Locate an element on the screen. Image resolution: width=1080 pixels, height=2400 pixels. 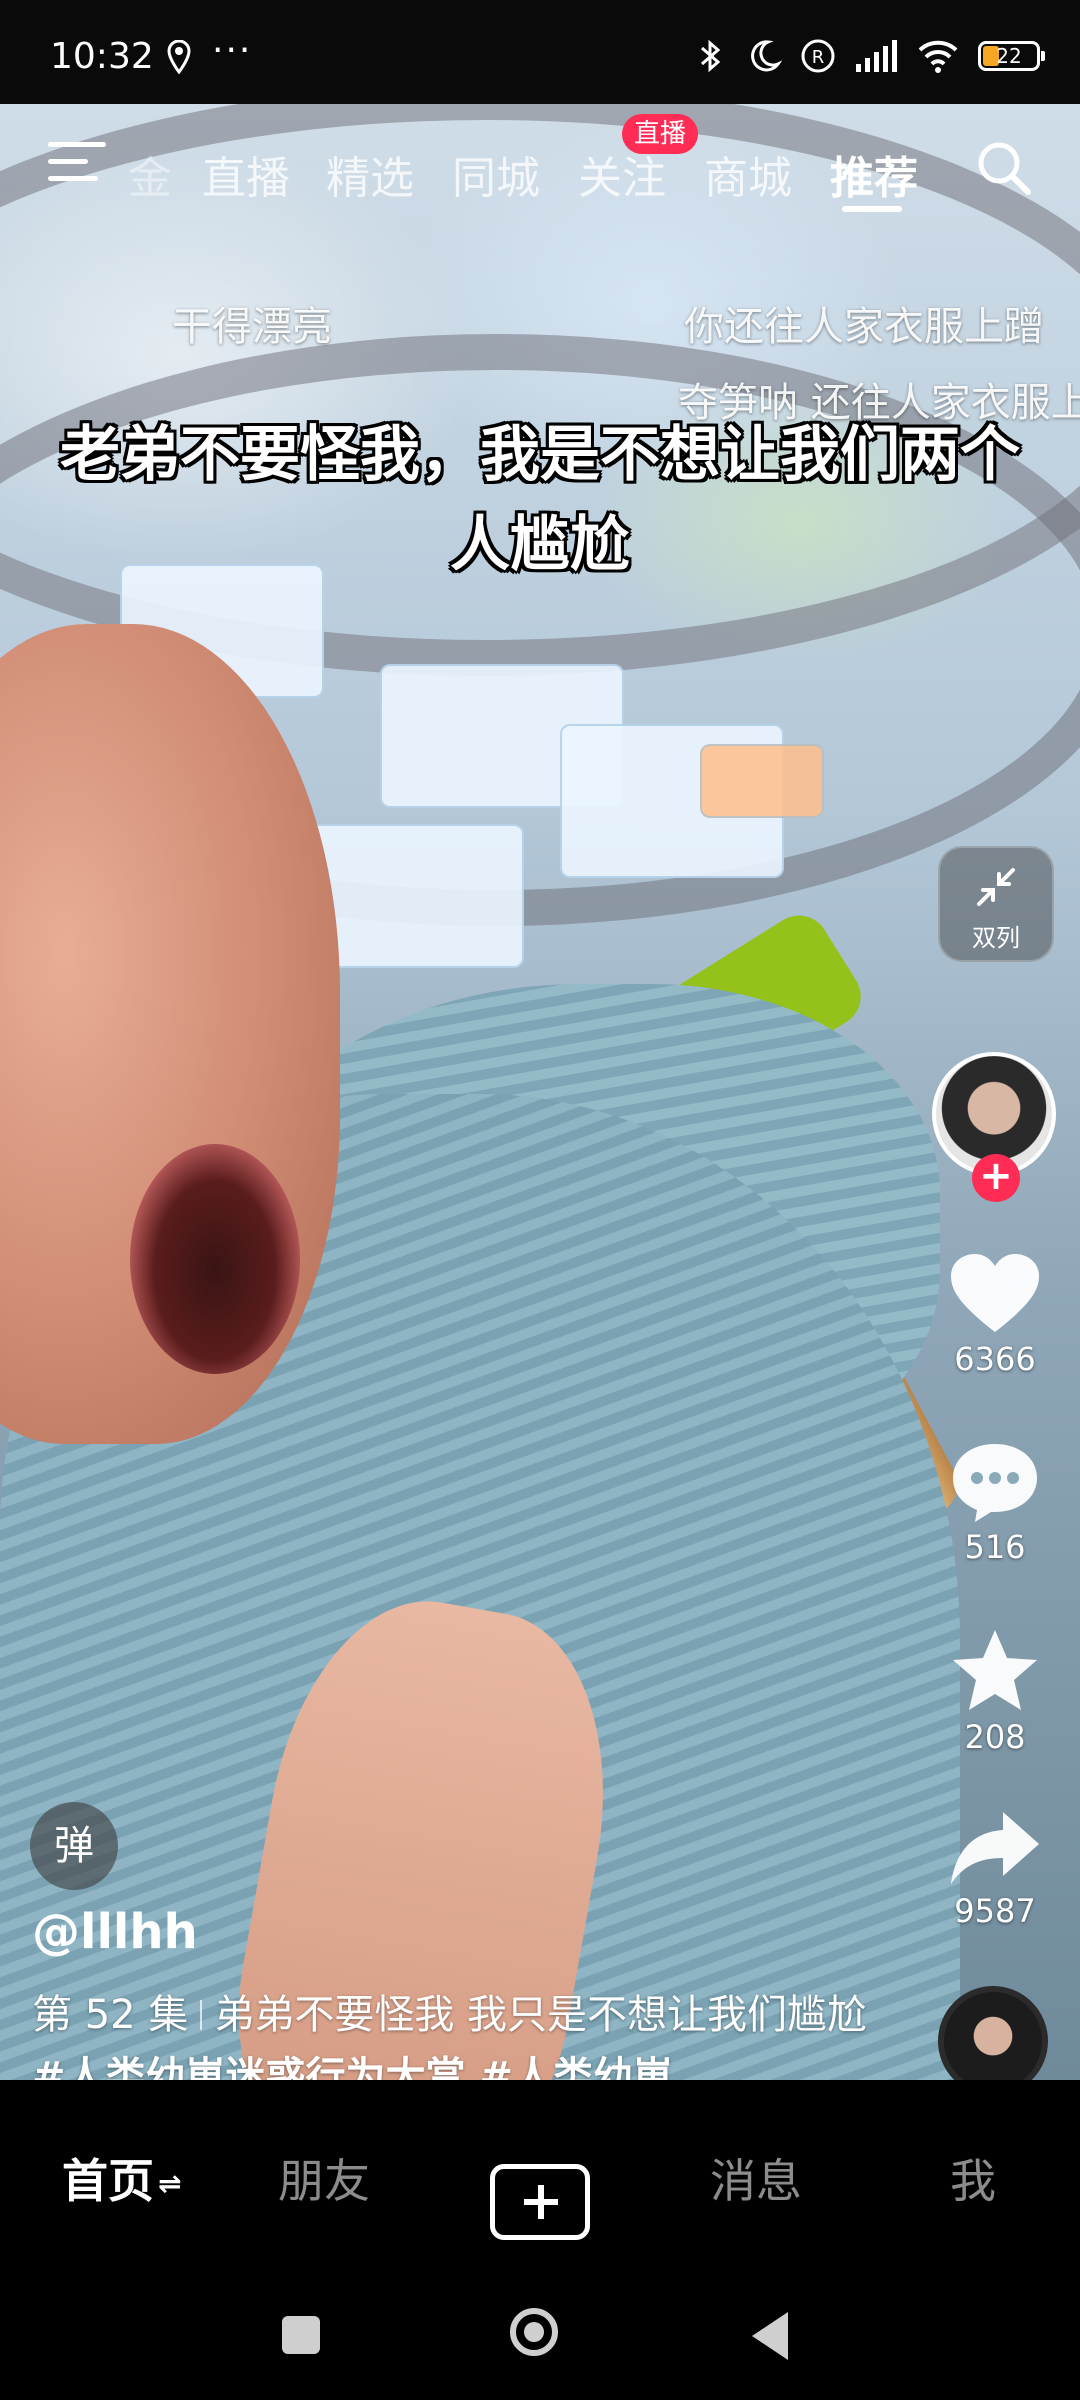
moon-icon is located at coordinates (766, 56).